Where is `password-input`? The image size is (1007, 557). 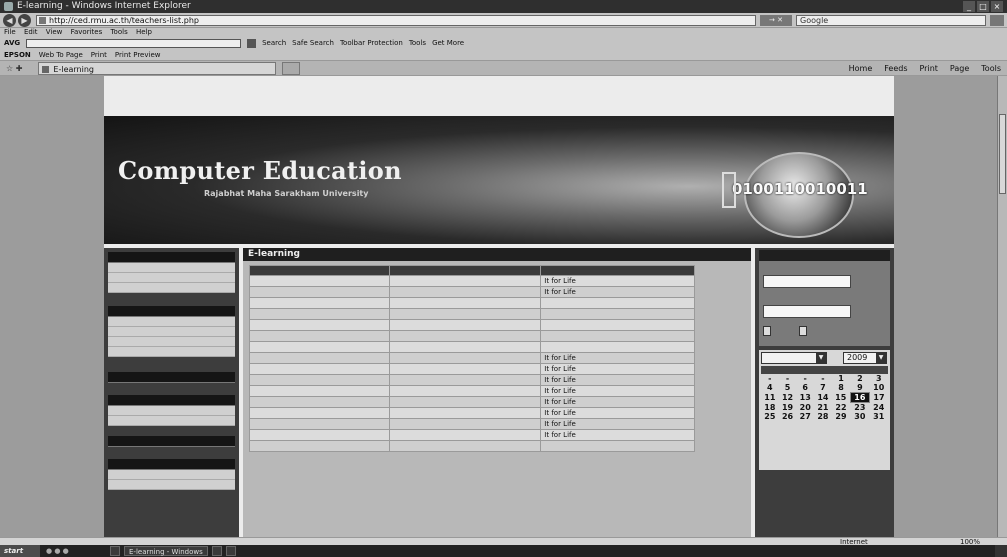
password-input is located at coordinates (807, 311).